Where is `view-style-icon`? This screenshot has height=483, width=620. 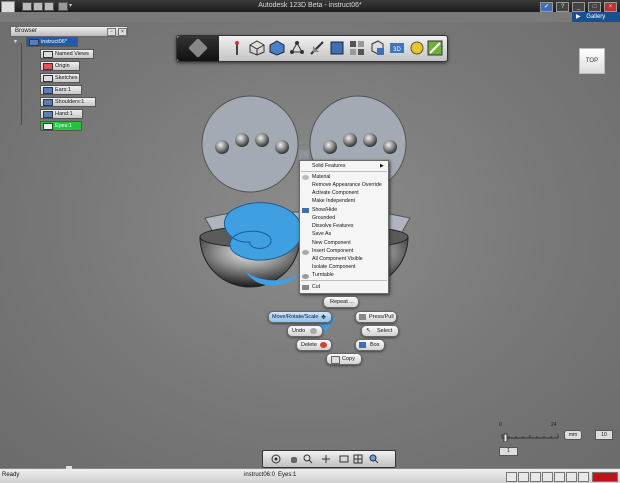
view-style-icon is located at coordinates (344, 459).